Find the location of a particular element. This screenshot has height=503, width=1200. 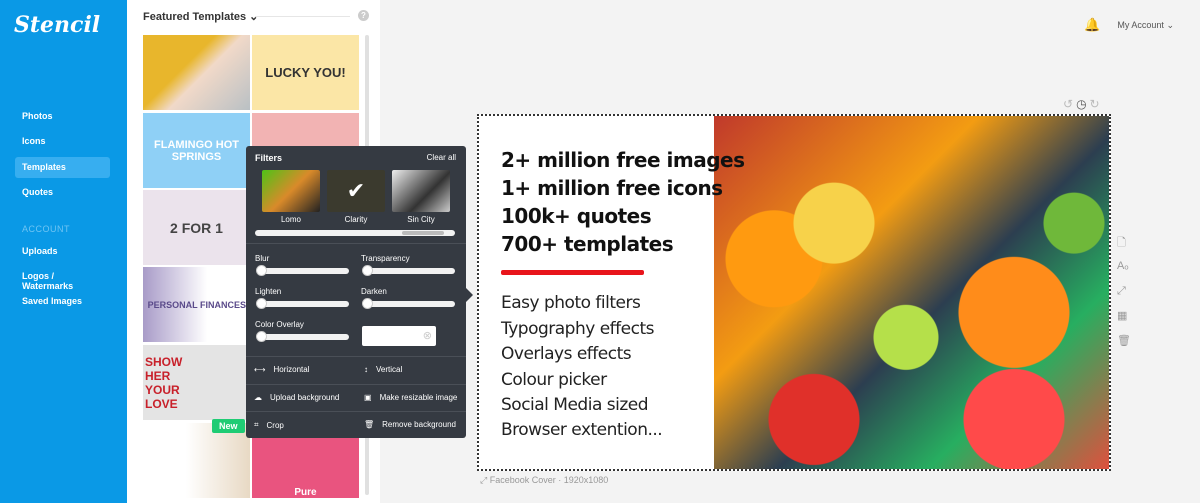

template-thumb: FLAMINGO HOT SPRINGS is located at coordinates (196, 150).